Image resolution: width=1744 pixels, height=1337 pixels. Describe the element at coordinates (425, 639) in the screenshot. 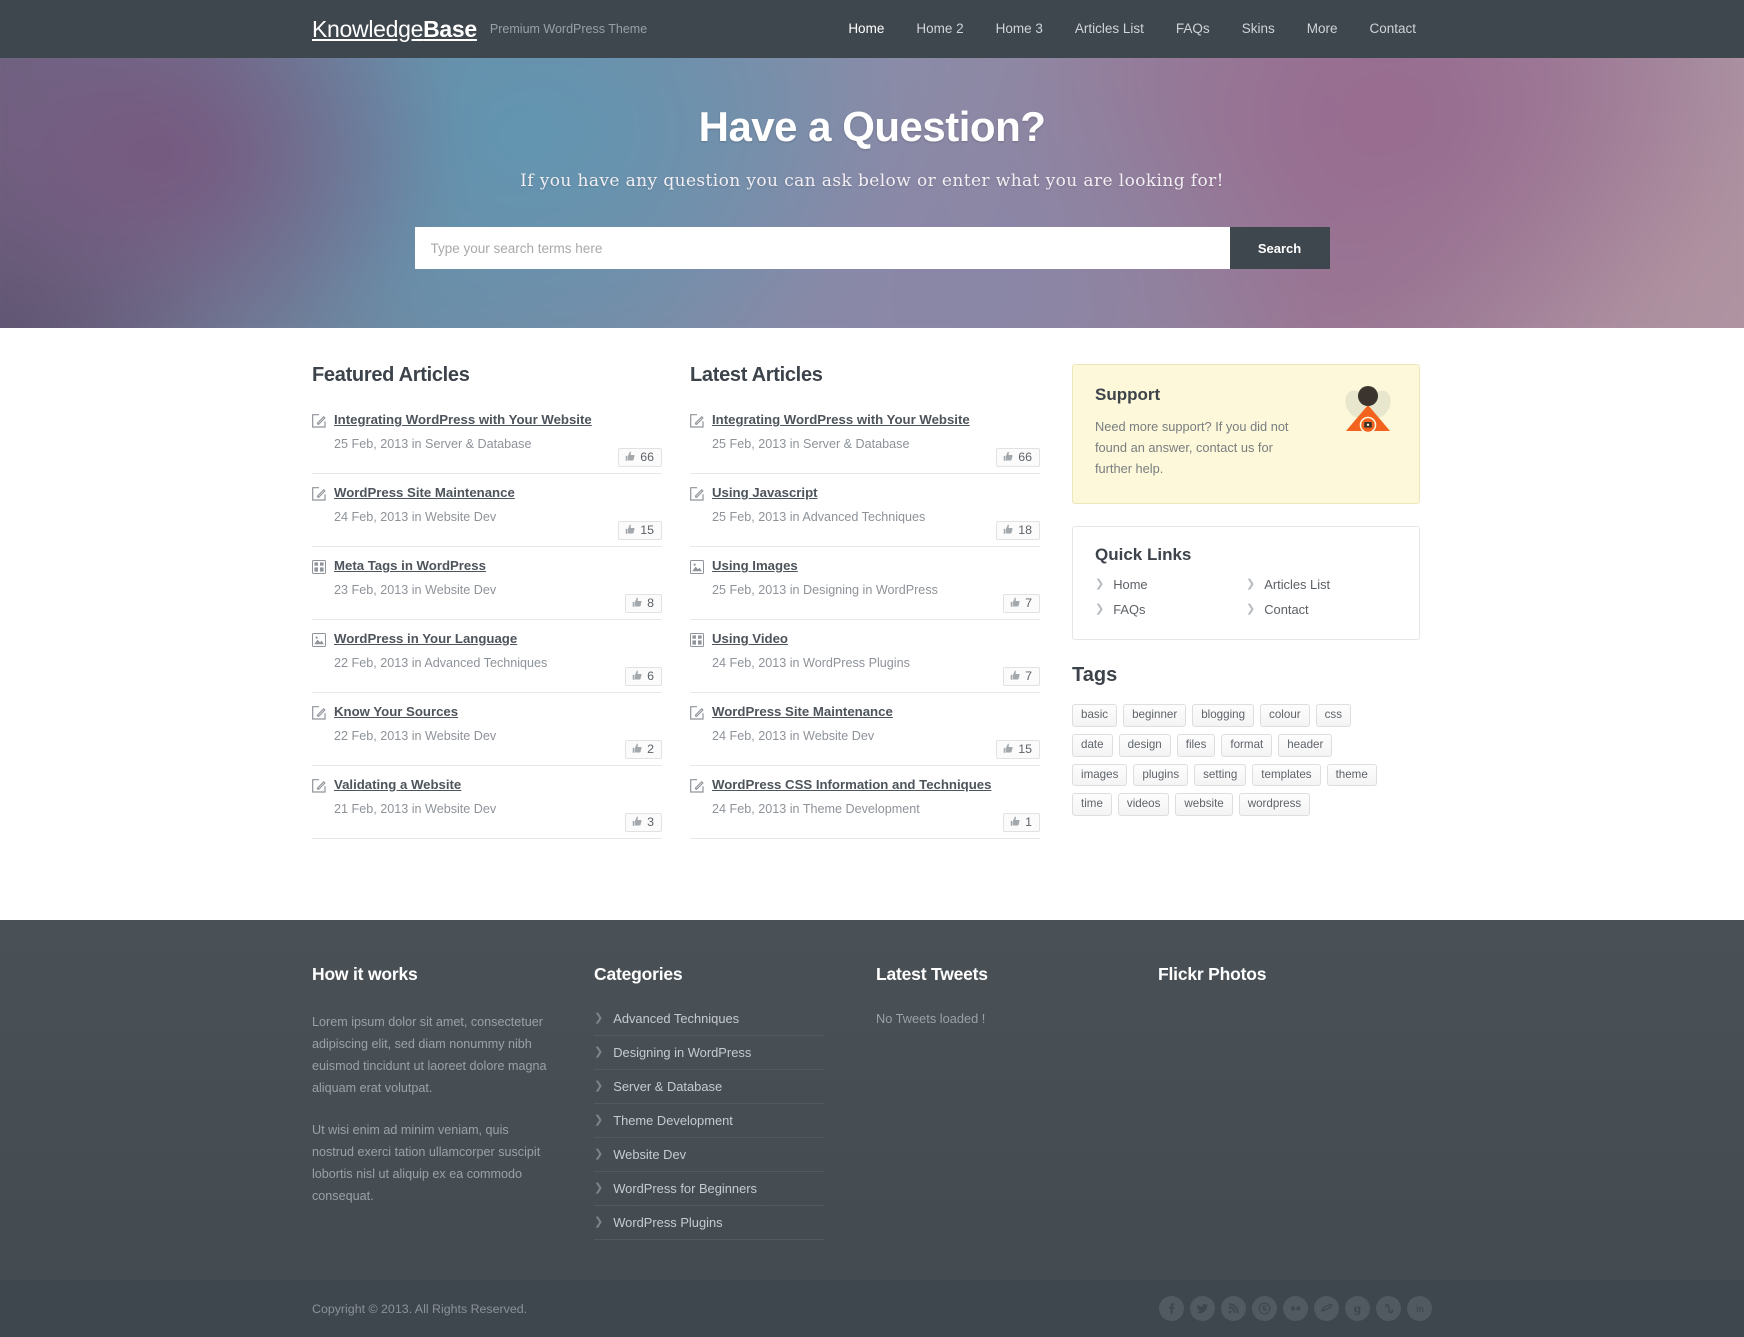

I see `article-title: WordPress in Your Language` at that location.